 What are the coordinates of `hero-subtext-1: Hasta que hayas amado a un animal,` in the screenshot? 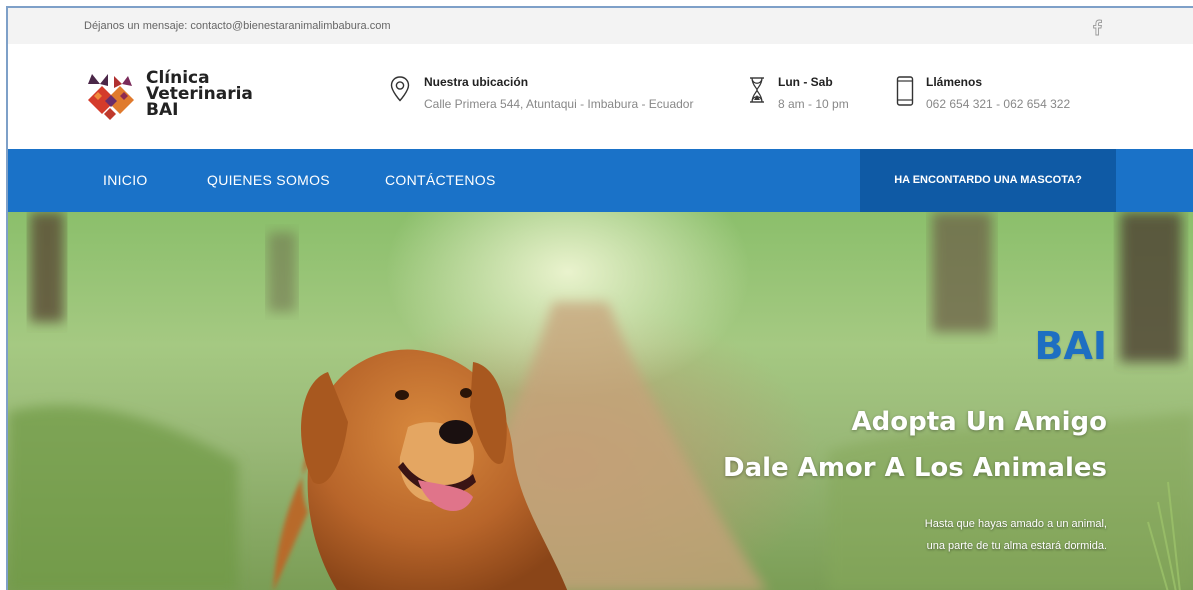 It's located at (1015, 524).